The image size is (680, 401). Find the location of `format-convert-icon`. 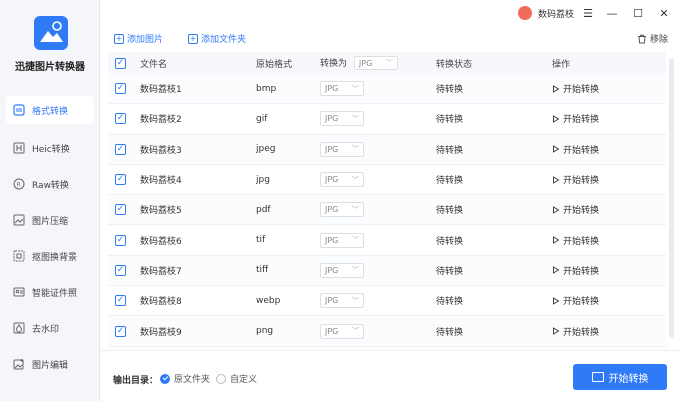

format-convert-icon is located at coordinates (19, 110).